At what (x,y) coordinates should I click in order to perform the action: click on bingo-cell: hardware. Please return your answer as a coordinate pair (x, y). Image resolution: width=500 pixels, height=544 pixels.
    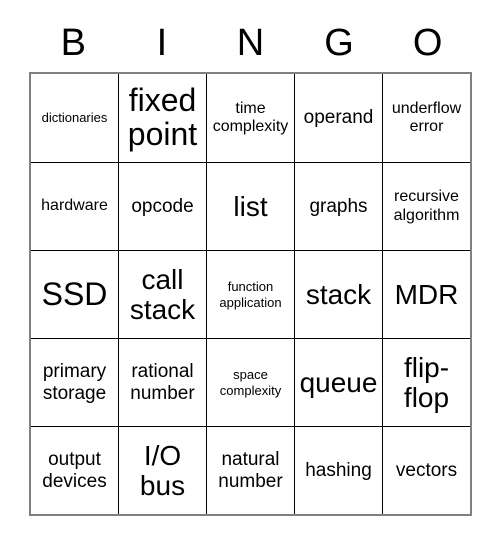
    Looking at the image, I should click on (74, 206).